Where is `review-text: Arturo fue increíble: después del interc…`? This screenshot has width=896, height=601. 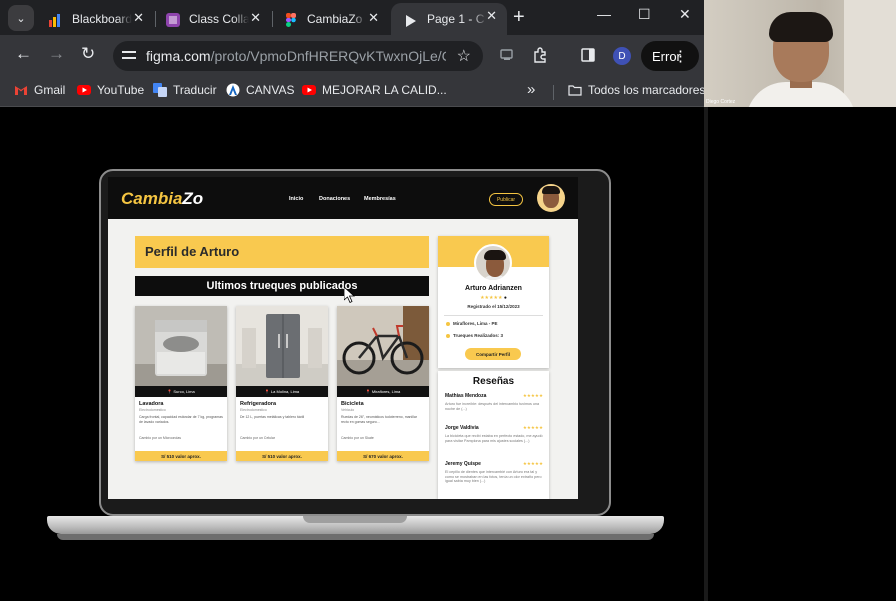 review-text: Arturo fue increíble: después del interc… is located at coordinates (492, 406).